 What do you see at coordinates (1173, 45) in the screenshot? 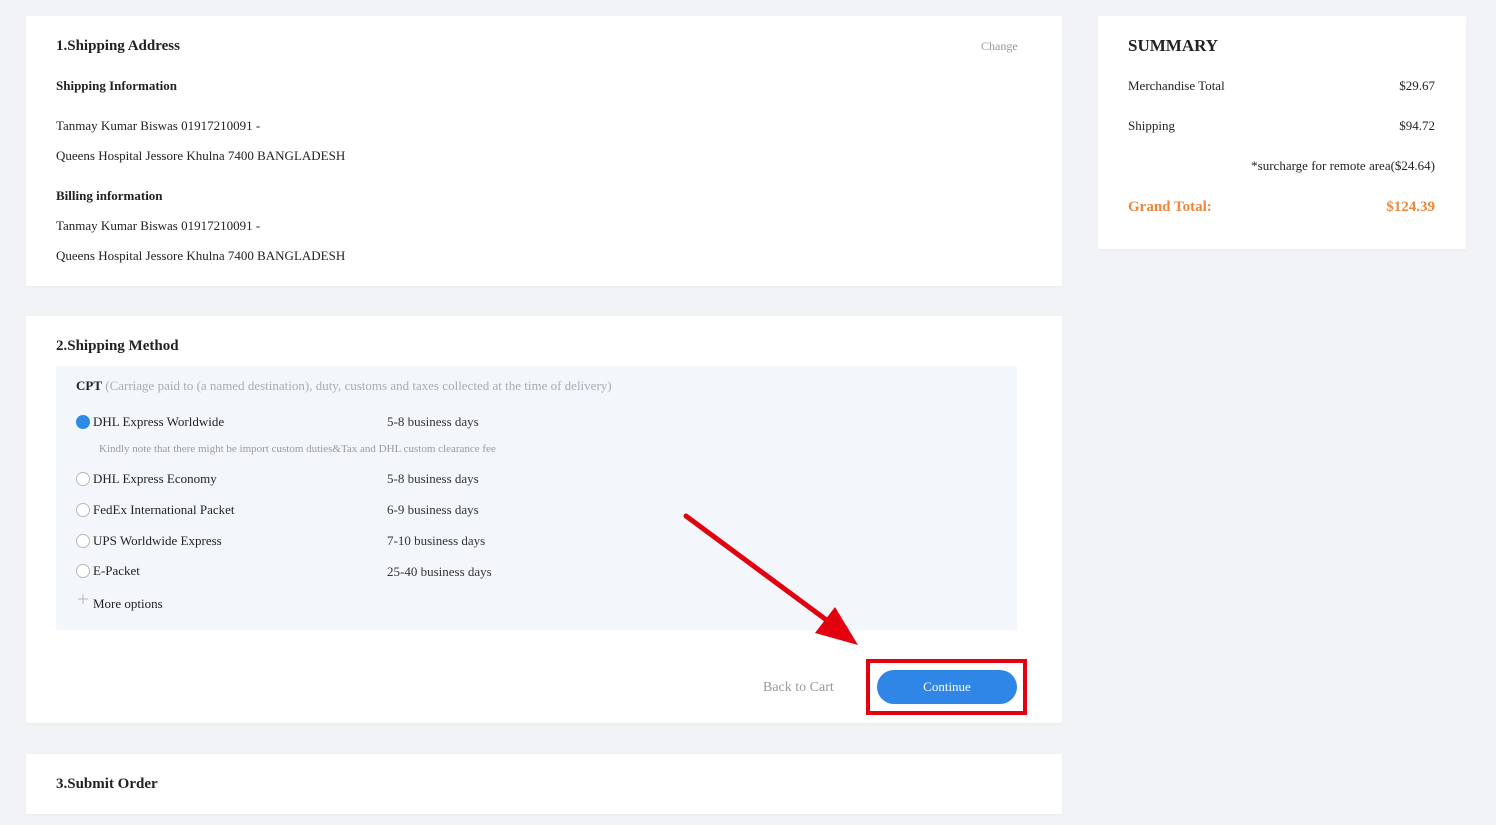
I see `summary-title: SUMMARY` at bounding box center [1173, 45].